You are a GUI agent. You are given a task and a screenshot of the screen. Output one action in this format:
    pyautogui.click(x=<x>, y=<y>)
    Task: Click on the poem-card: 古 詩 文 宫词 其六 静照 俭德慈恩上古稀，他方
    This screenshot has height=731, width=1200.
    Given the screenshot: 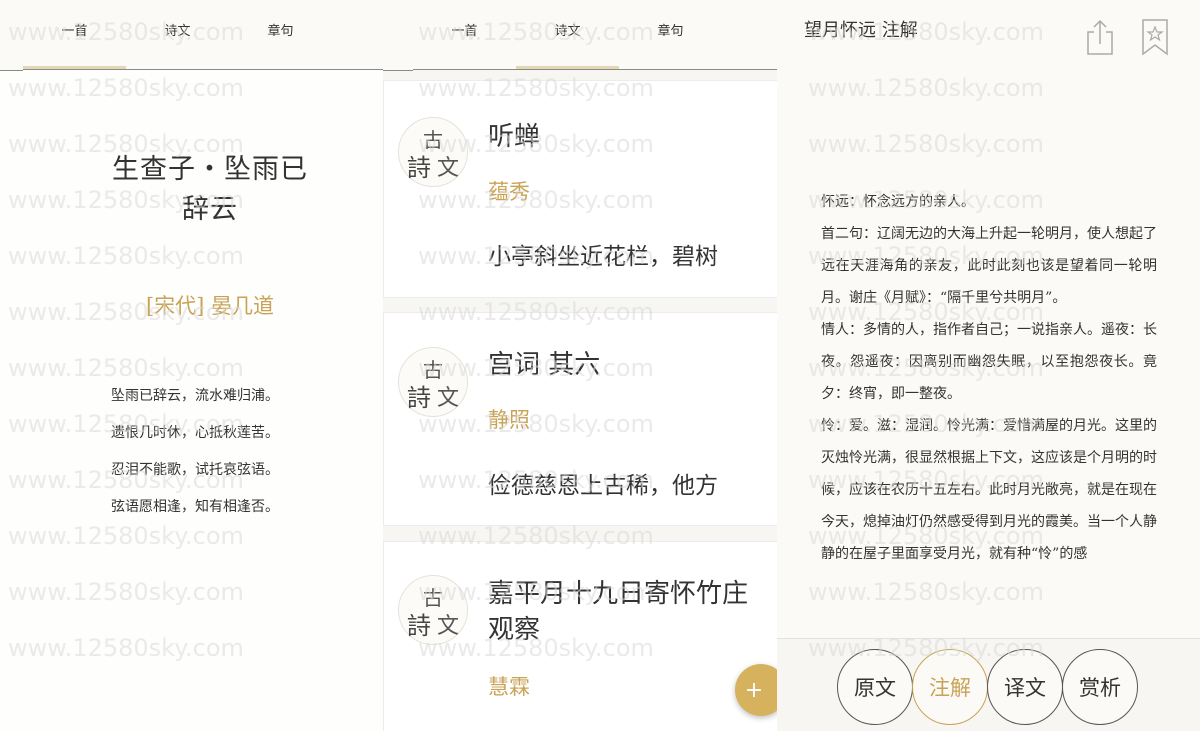 What is the action you would take?
    pyautogui.click(x=580, y=419)
    